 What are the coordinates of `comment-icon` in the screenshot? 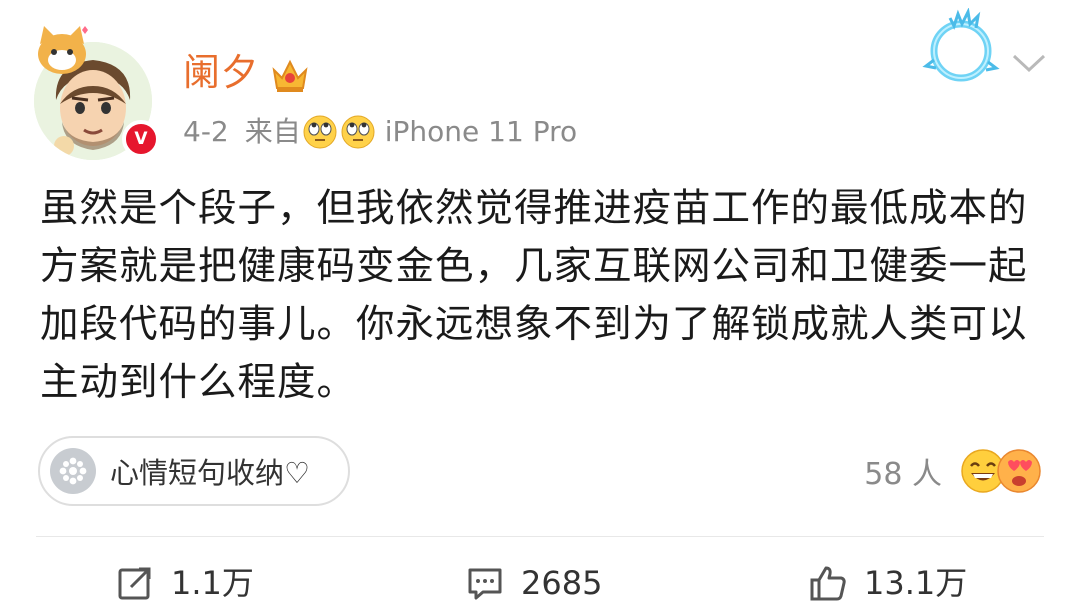 It's located at (485, 584).